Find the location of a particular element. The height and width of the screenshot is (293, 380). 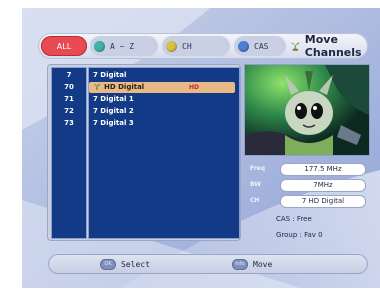

bw-value: 7MHz is located at coordinates (323, 185).